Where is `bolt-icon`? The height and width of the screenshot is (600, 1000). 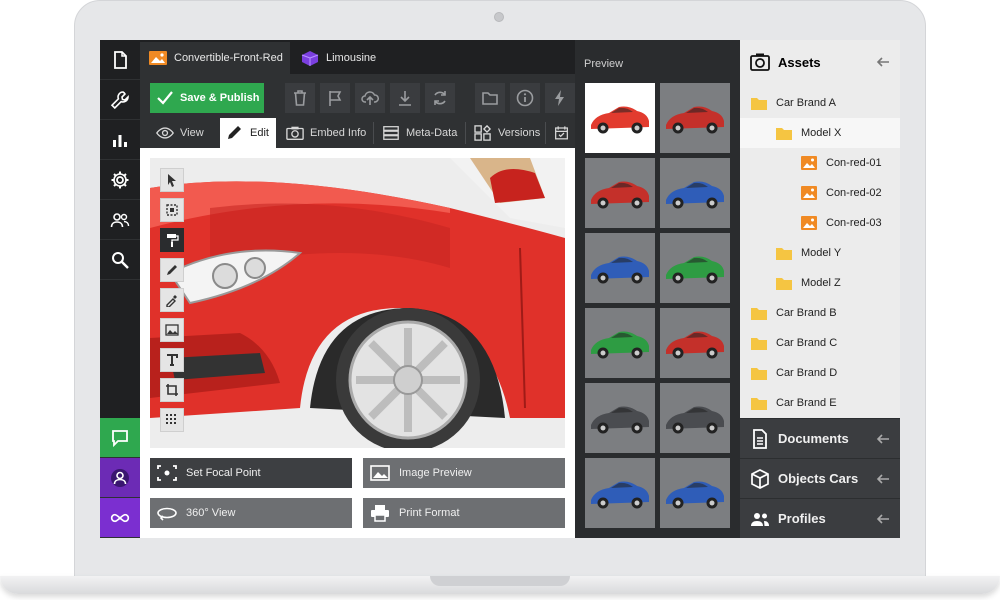
bolt-icon is located at coordinates (560, 98).